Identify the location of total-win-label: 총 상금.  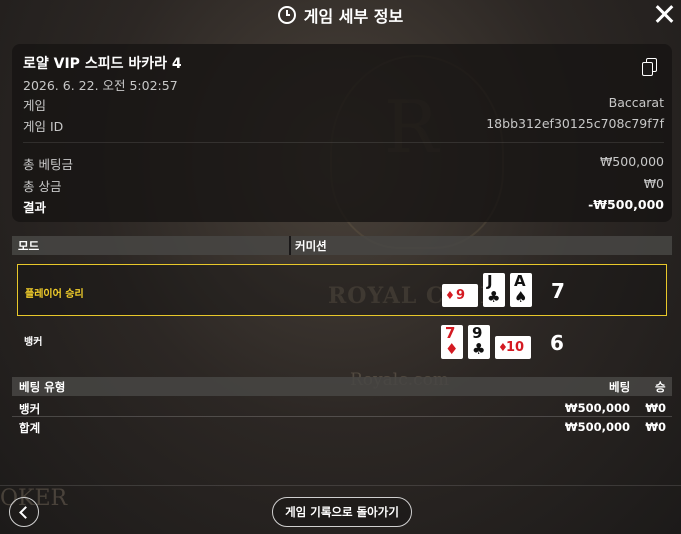
(42, 186).